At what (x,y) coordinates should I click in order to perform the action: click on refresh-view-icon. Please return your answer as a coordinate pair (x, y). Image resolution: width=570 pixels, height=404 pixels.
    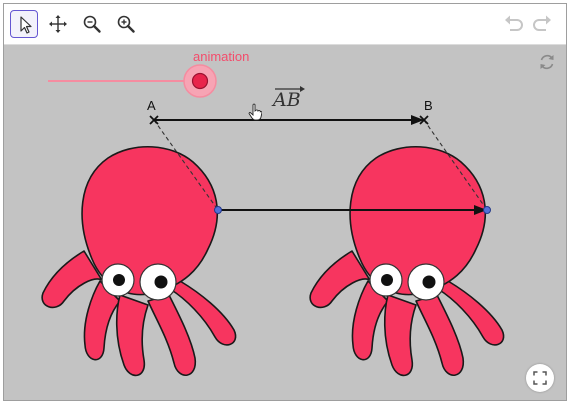
    Looking at the image, I should click on (547, 62).